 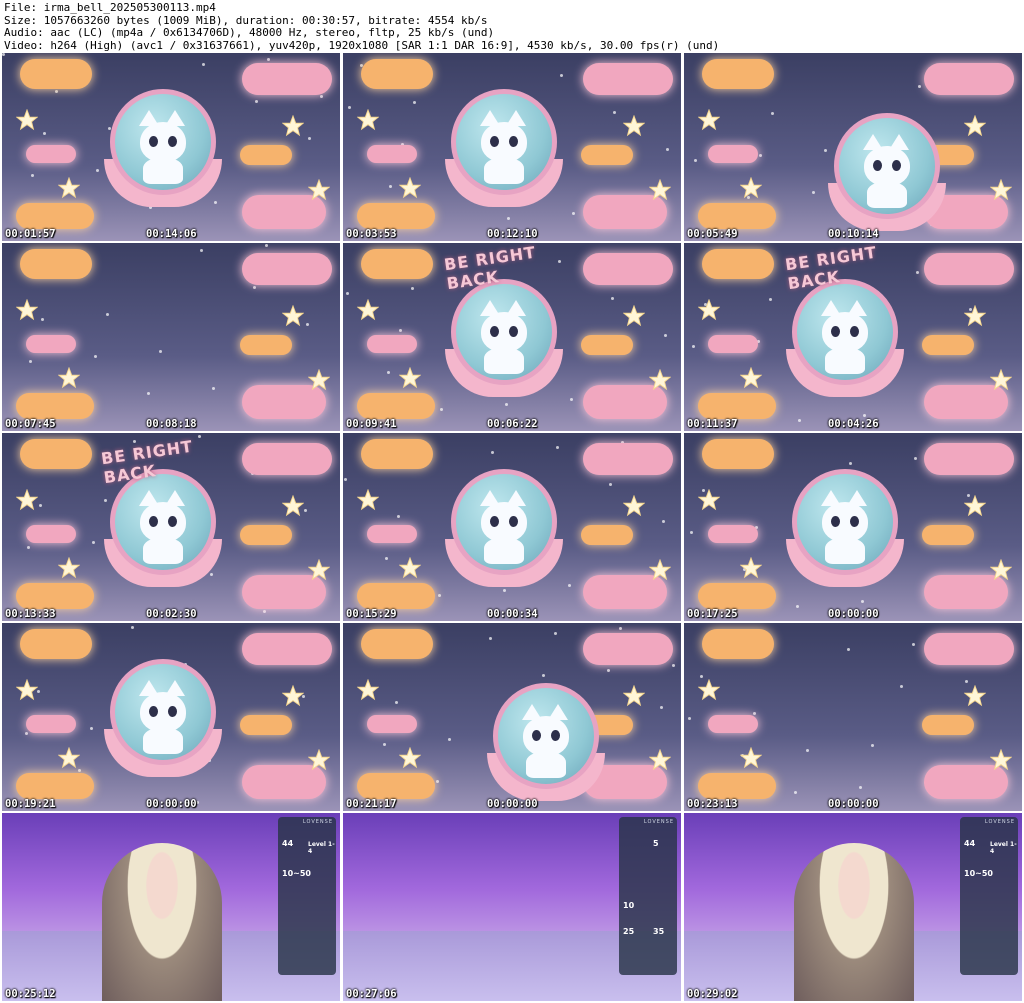 What do you see at coordinates (512, 337) in the screenshot?
I see `video-thumbnail: BE RIGHT BACK 00:06:22 00:09:41` at bounding box center [512, 337].